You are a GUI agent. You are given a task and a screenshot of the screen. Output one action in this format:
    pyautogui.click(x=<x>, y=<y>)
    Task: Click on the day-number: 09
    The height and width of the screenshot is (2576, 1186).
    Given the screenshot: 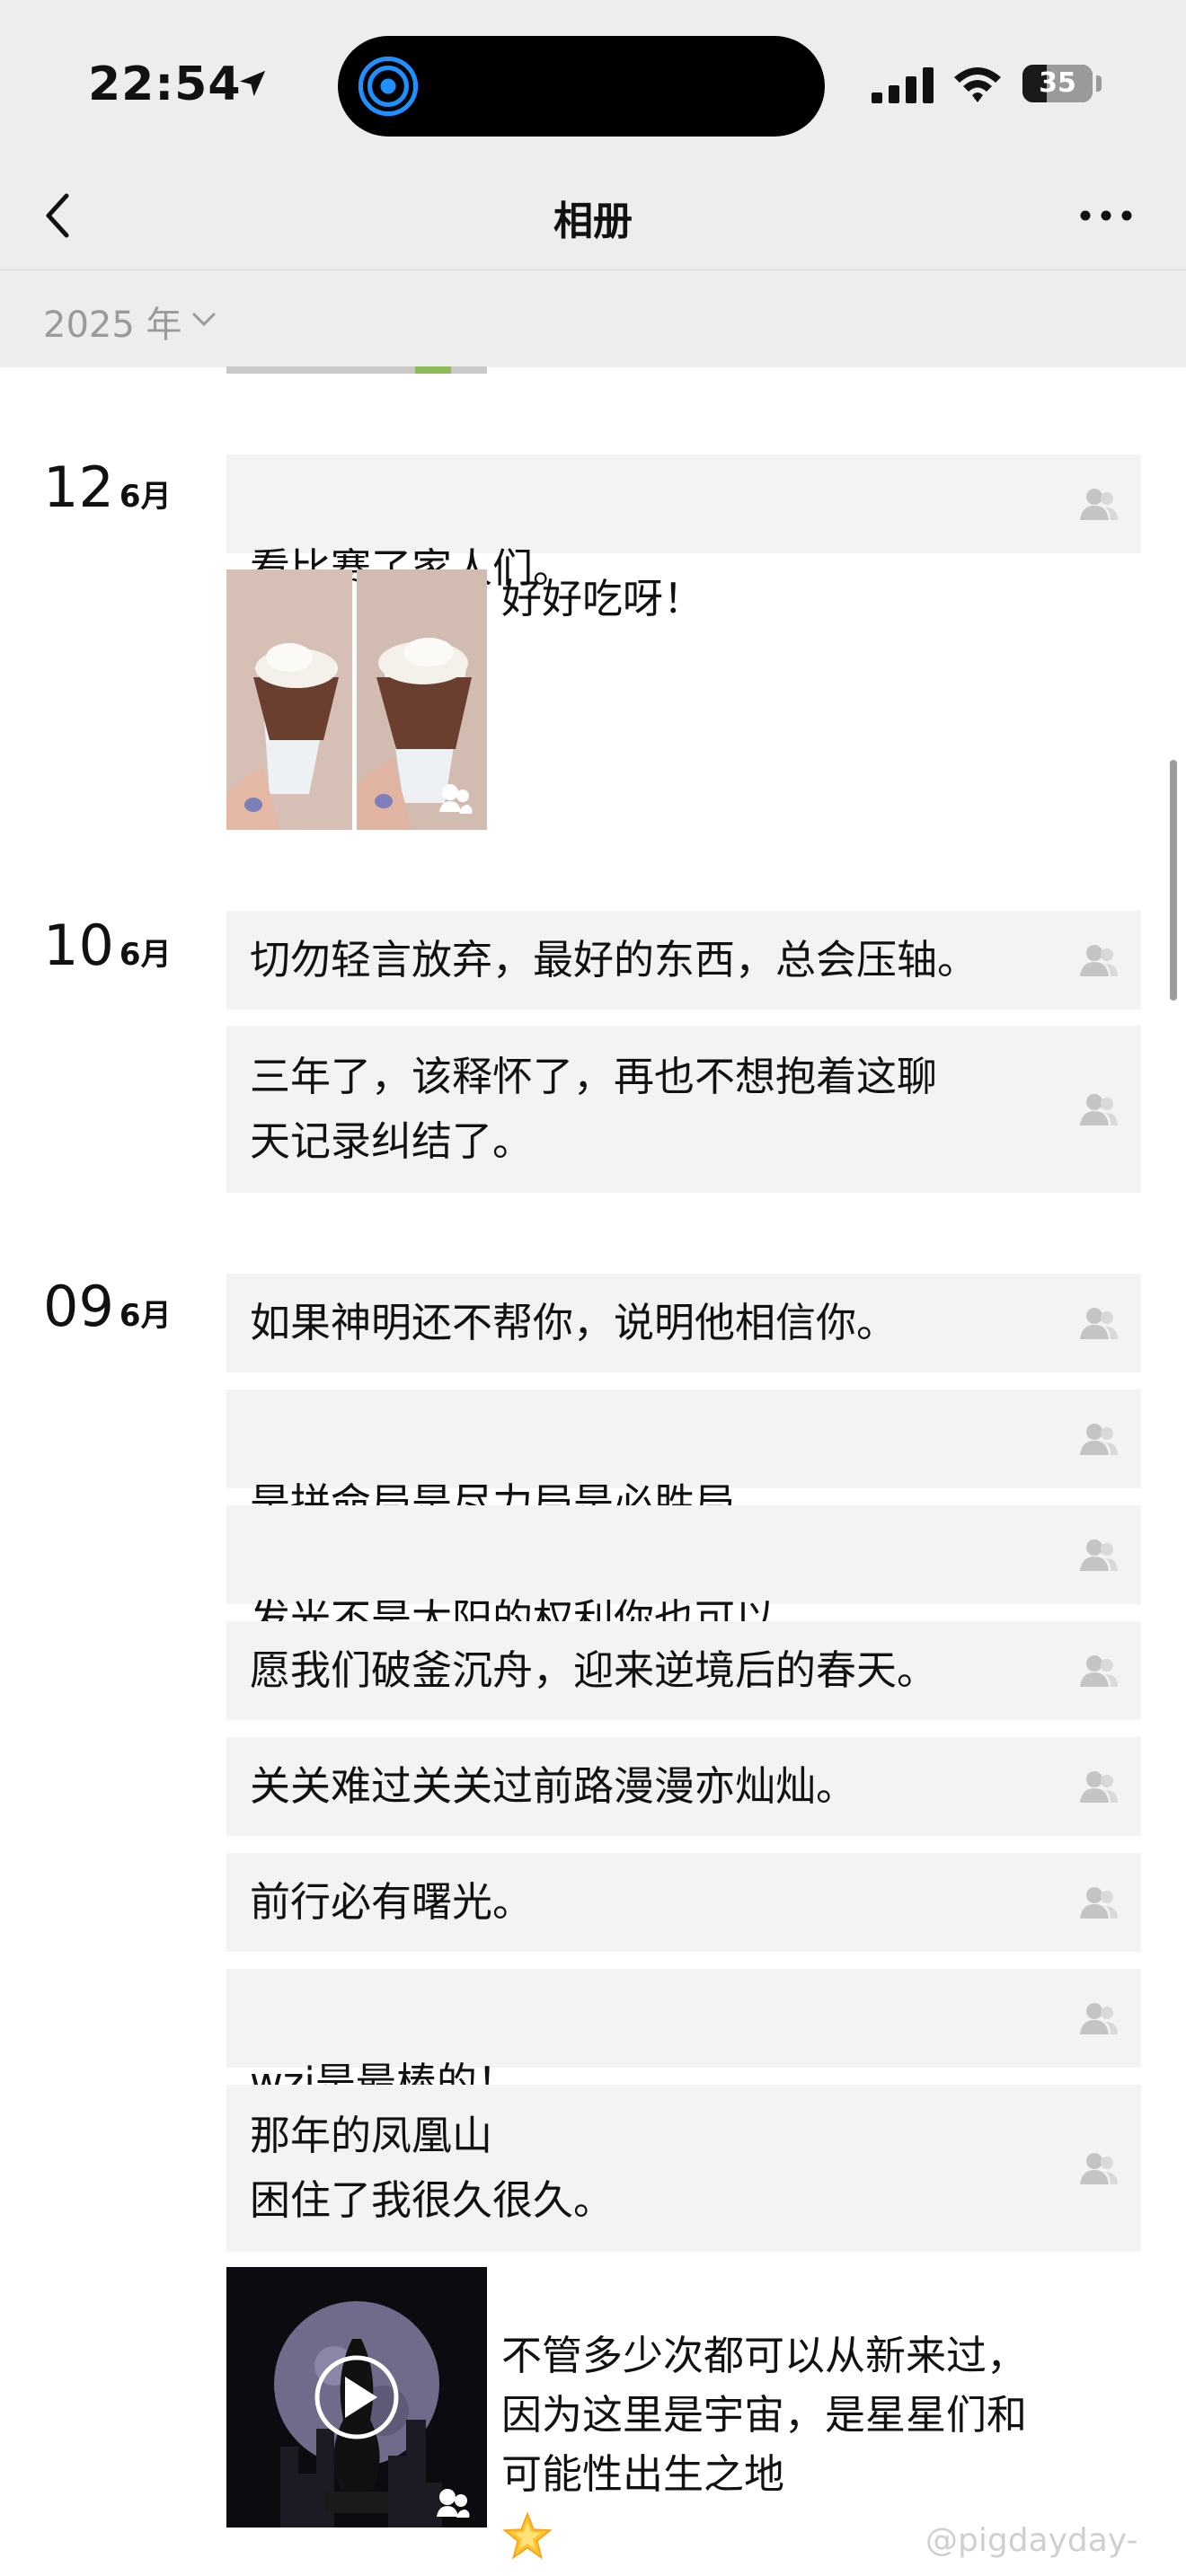 What is the action you would take?
    pyautogui.click(x=78, y=1306)
    